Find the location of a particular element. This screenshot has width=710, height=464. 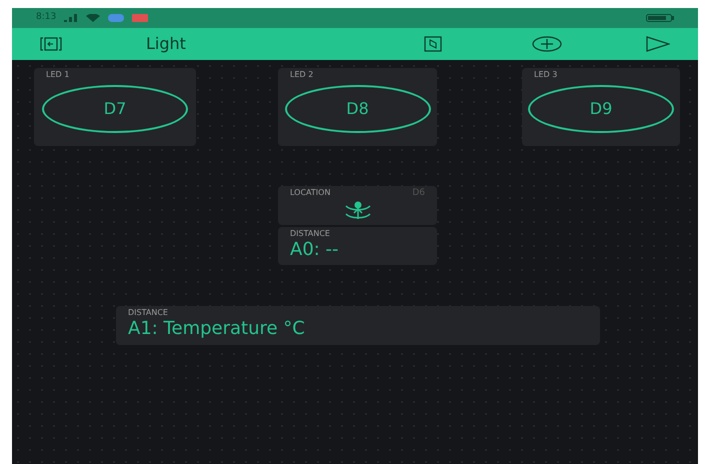

device-icon is located at coordinates (51, 44).